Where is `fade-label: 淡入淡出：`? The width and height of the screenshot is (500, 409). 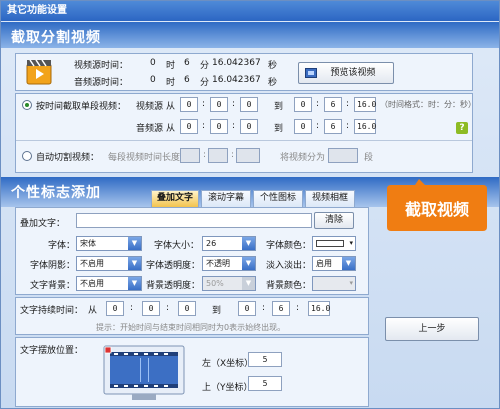 fade-label: 淡入淡出： is located at coordinates (289, 266).